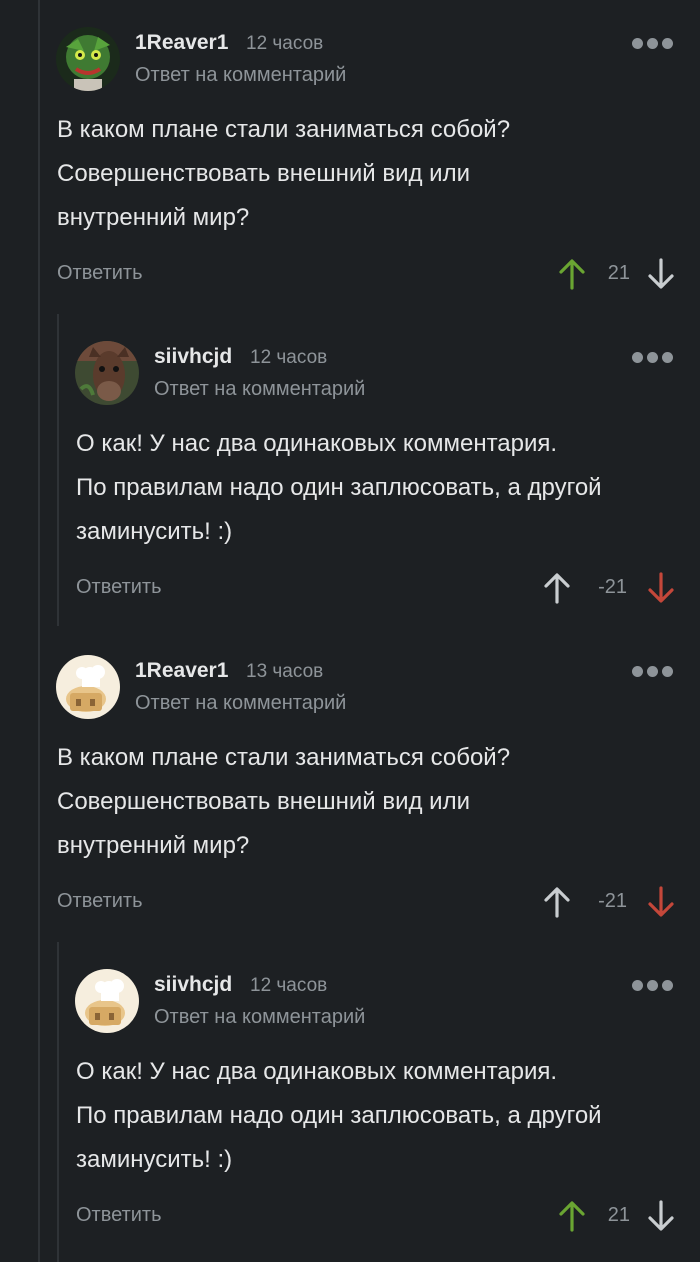 This screenshot has height=1262, width=700. What do you see at coordinates (285, 671) in the screenshot?
I see `comment-time: 13 часов` at bounding box center [285, 671].